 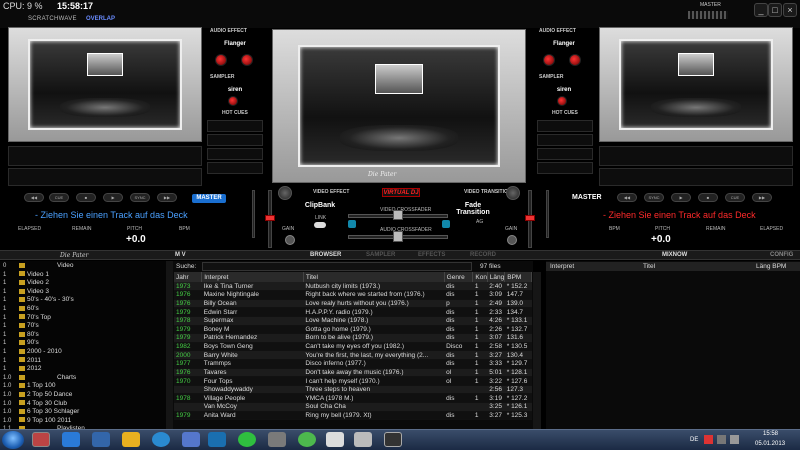 I want to click on video-effect-name: ClipBank, so click(x=320, y=205).